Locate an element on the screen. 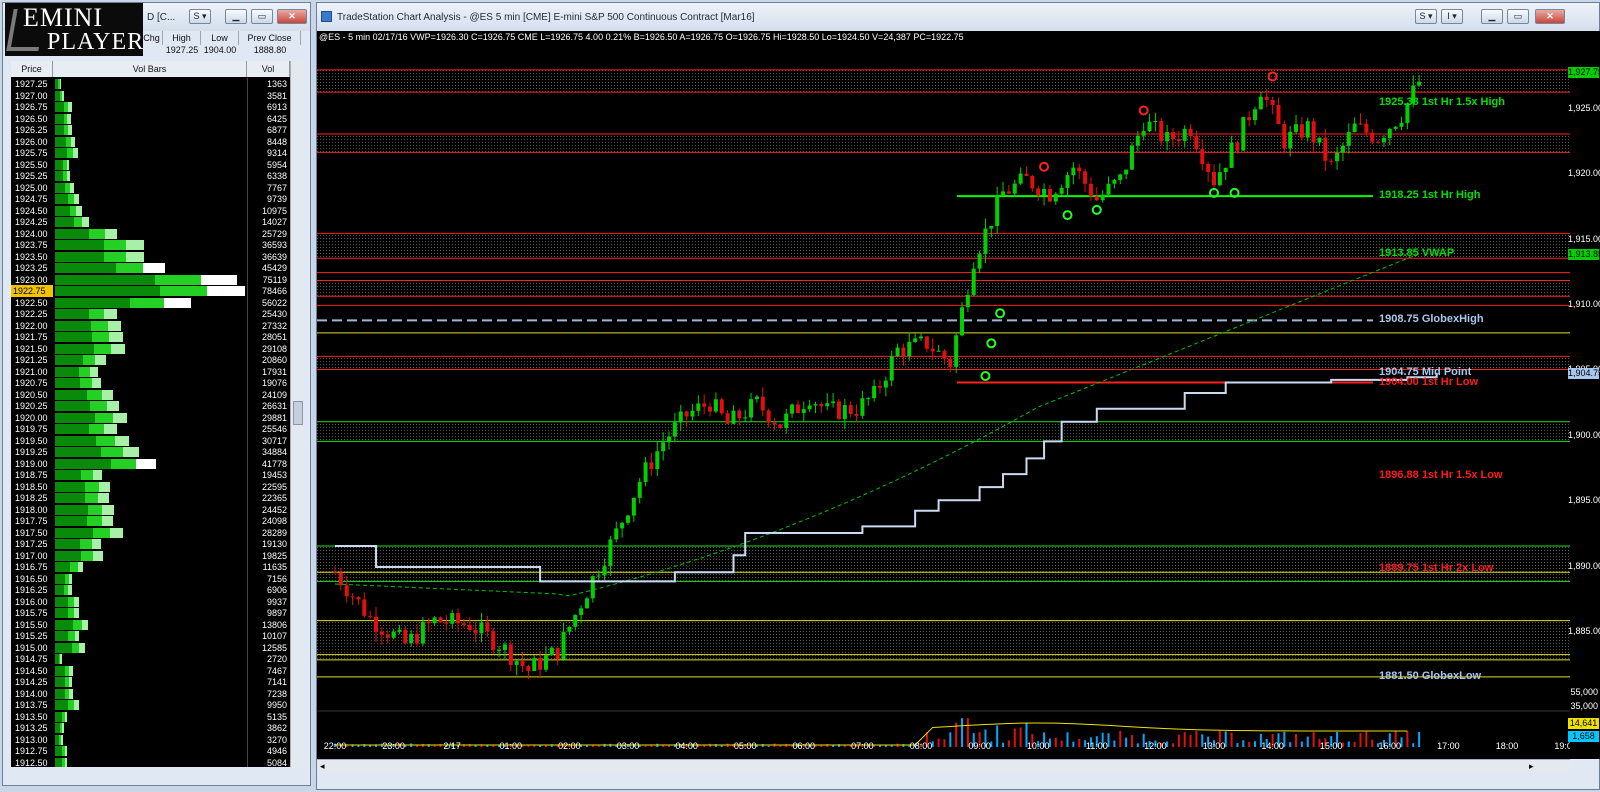 The width and height of the screenshot is (1600, 792). ladder-row: 1922.75 78466 is located at coordinates (150, 291).